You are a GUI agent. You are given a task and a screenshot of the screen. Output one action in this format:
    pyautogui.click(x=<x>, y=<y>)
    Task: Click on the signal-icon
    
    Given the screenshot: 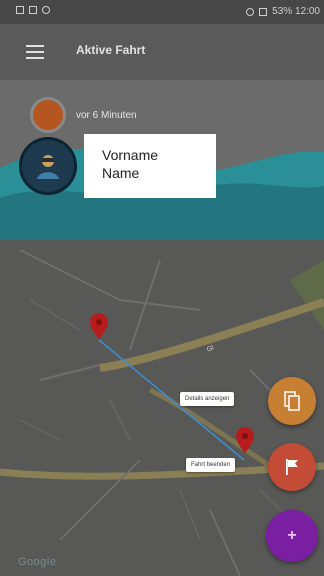 What is the action you would take?
    pyautogui.click(x=263, y=11)
    